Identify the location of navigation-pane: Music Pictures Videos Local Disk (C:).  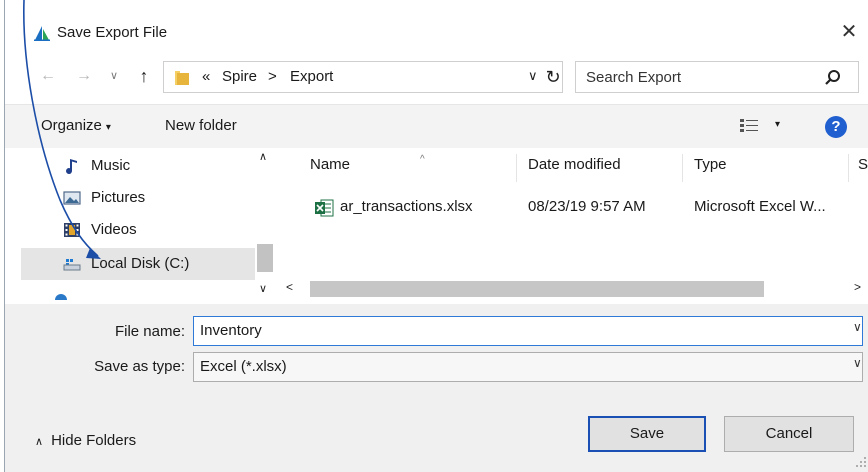
(140, 224).